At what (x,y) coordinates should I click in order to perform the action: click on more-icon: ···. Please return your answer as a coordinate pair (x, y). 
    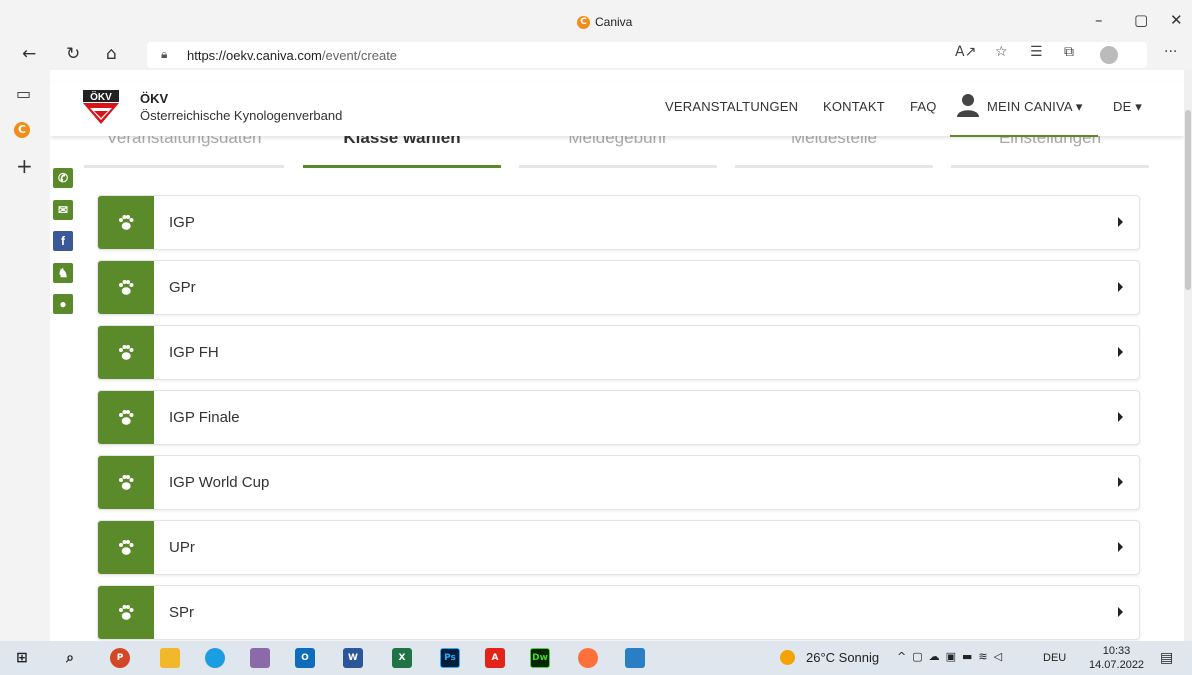
    Looking at the image, I should click on (1170, 52).